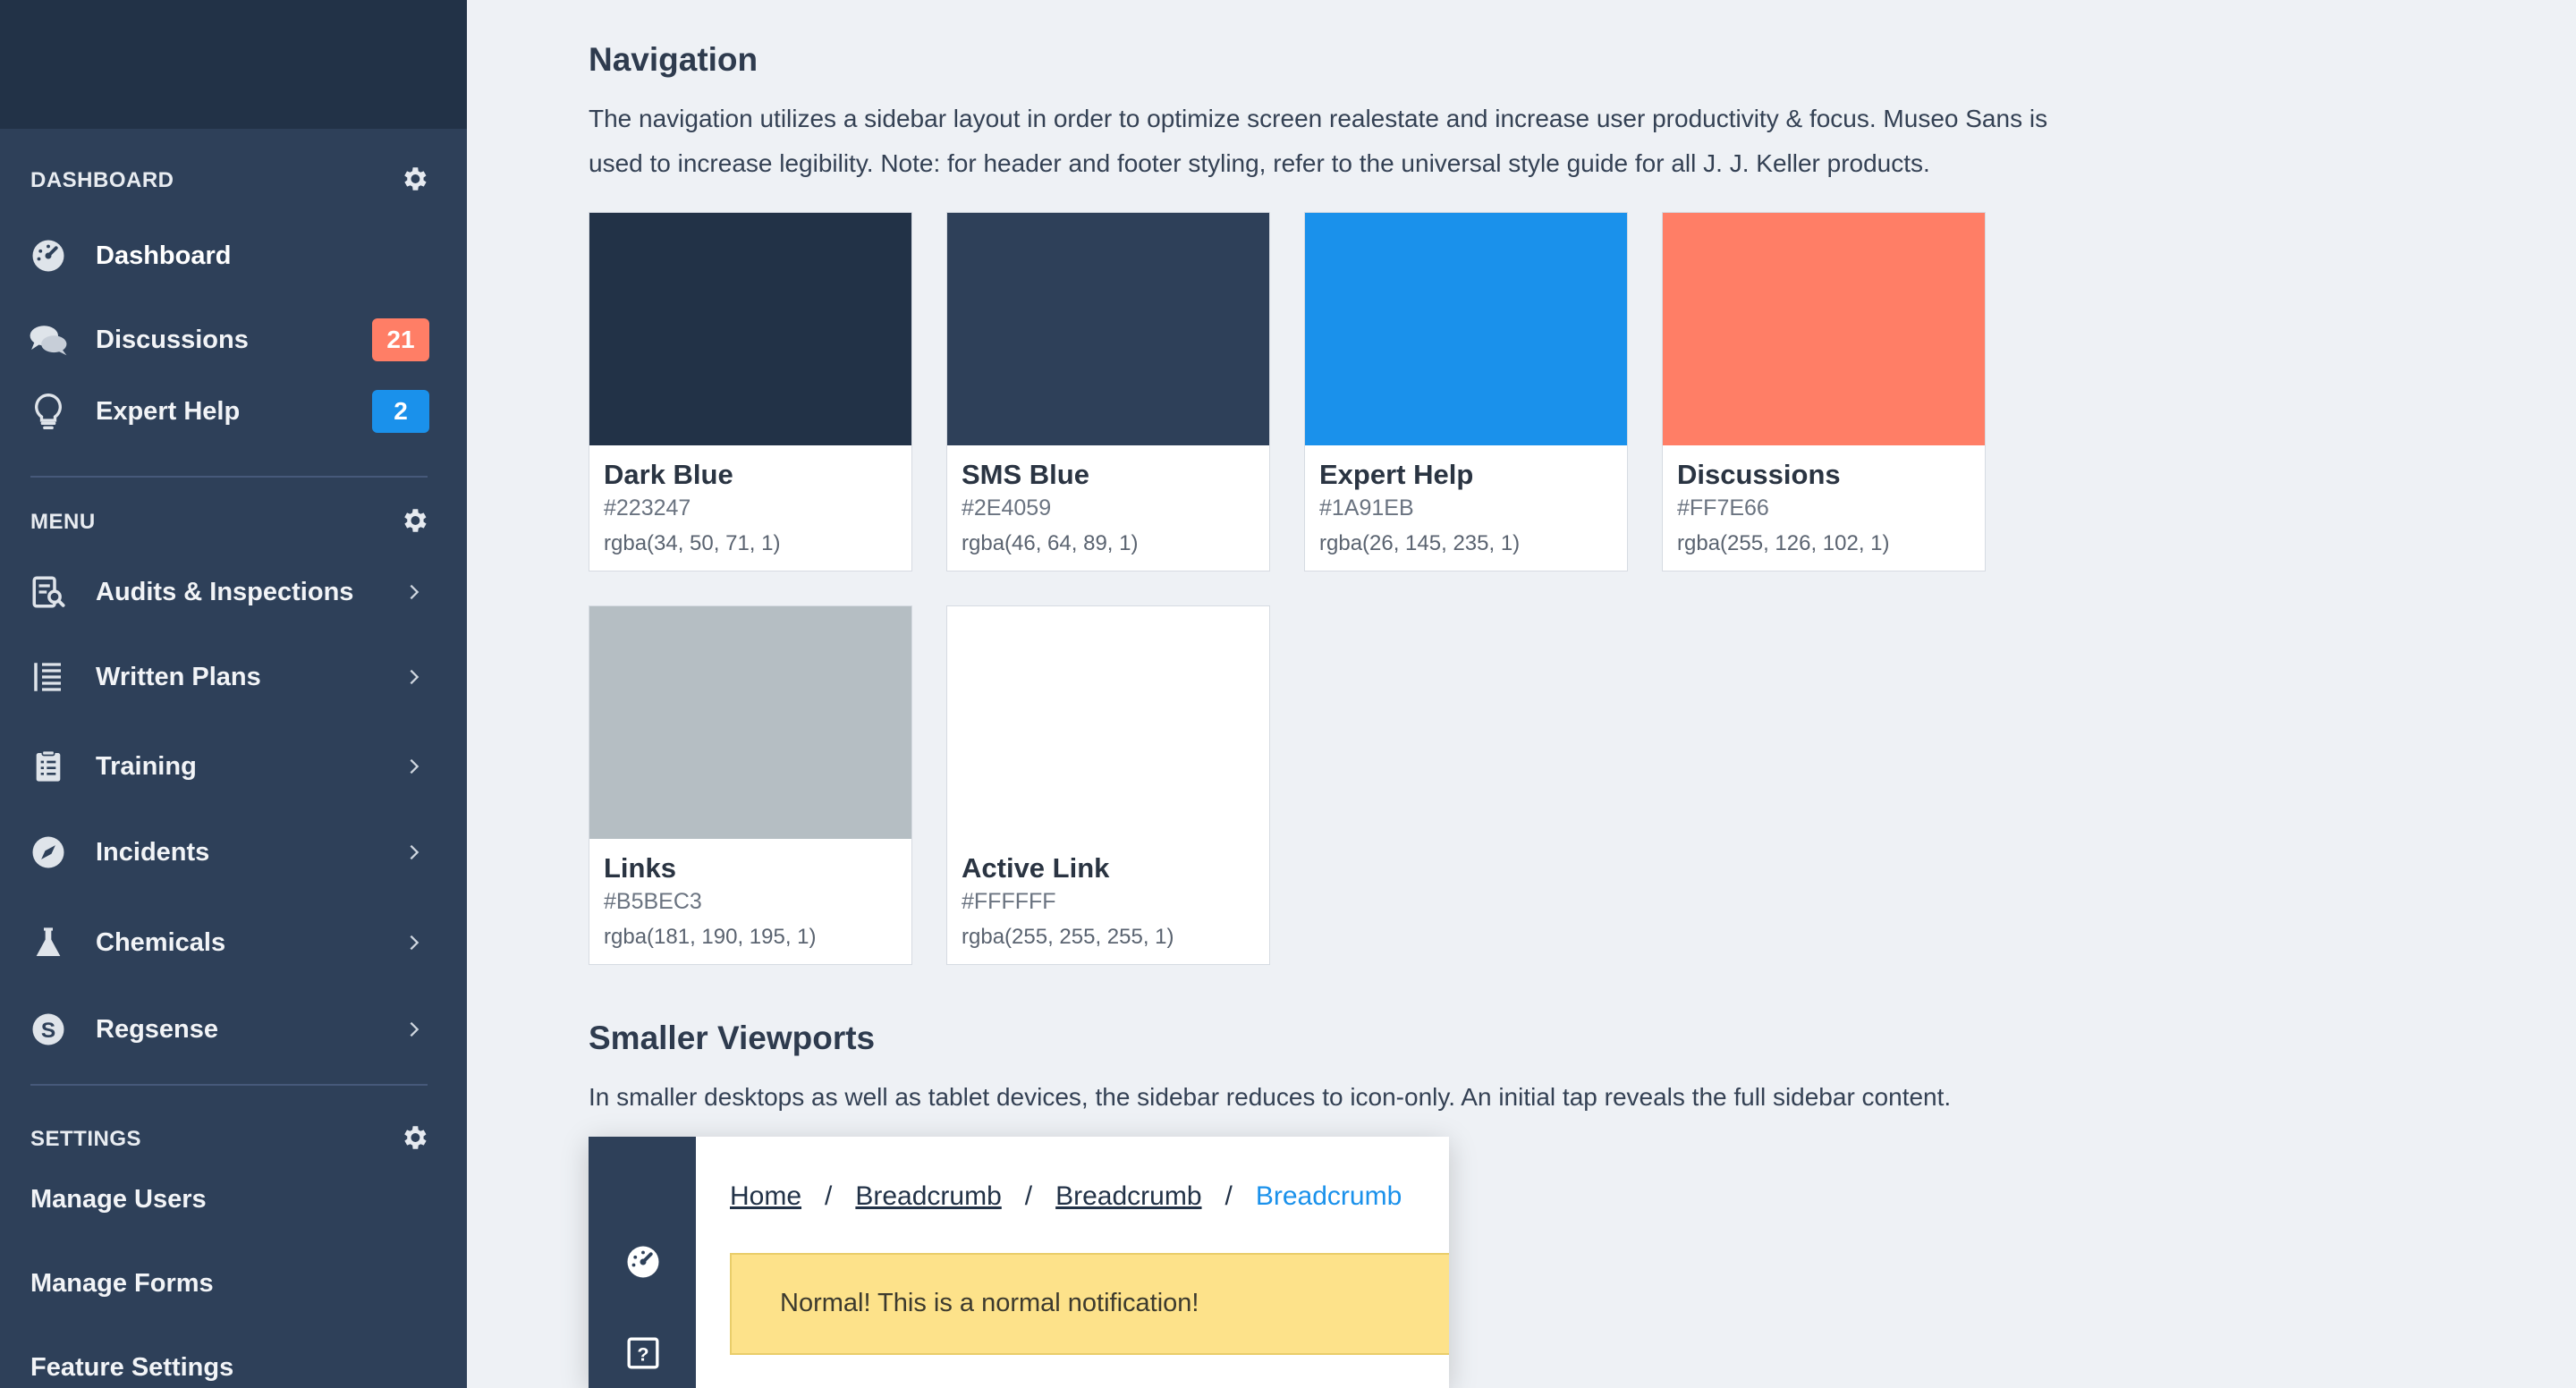 This screenshot has width=2576, height=1388. I want to click on sidebar-item-discussions: Discussions 21, so click(233, 340).